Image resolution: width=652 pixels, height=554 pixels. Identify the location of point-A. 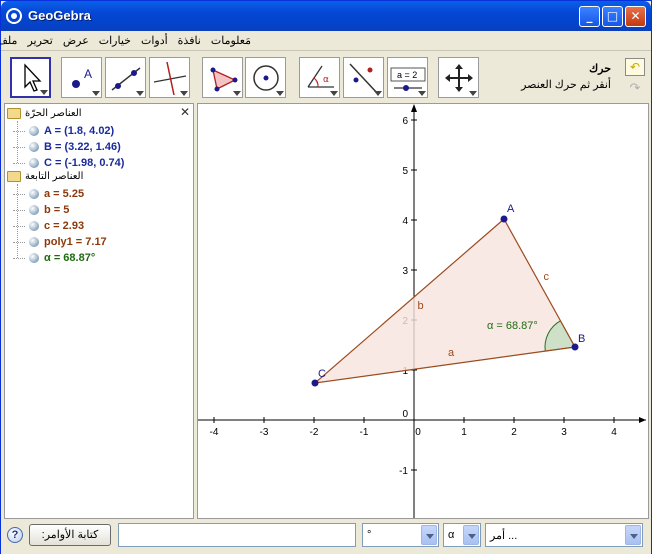
(504, 219).